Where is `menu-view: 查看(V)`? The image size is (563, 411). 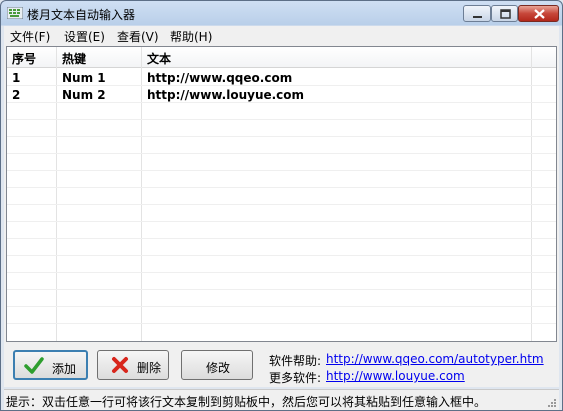 menu-view: 查看(V) is located at coordinates (138, 36).